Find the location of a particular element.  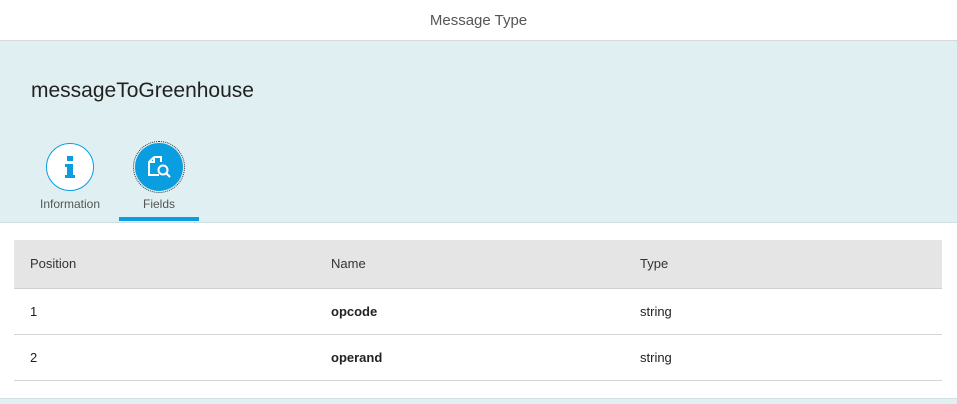

tab-fields: Fields is located at coordinates (159, 181).